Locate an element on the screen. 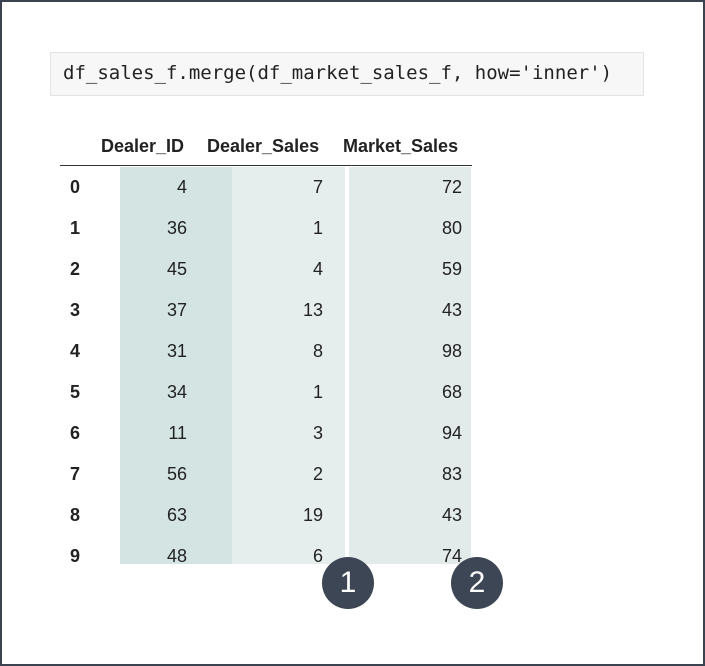  row-index: 3 is located at coordinates (75, 310).